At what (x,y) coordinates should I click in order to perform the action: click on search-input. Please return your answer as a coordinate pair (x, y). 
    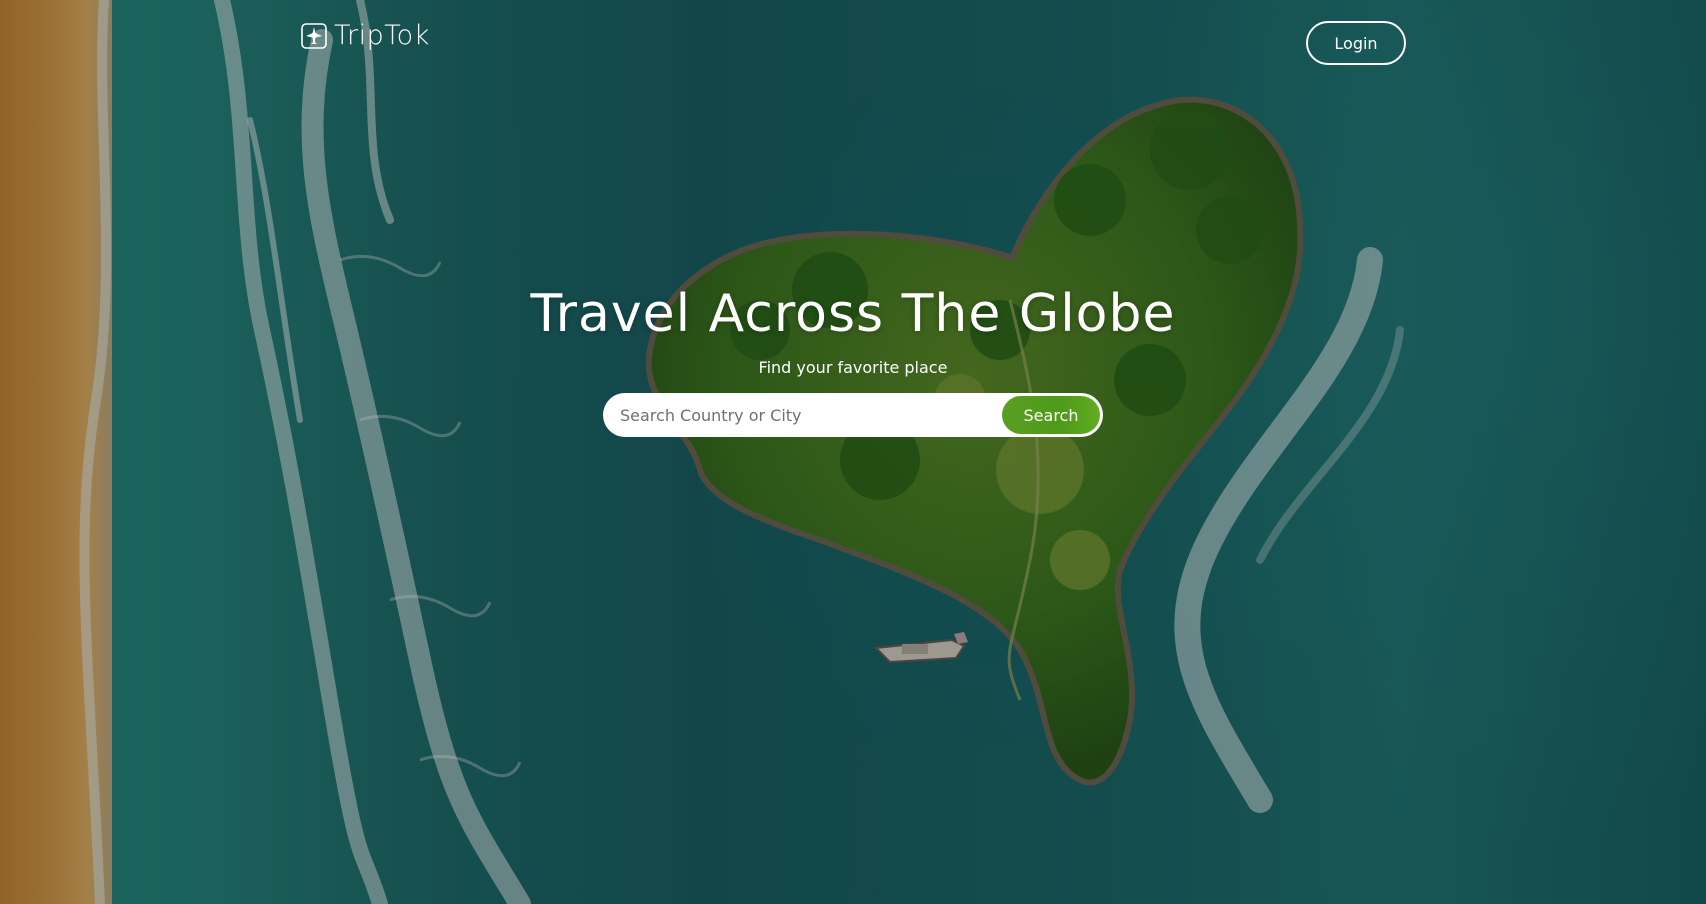
    Looking at the image, I should click on (810, 415).